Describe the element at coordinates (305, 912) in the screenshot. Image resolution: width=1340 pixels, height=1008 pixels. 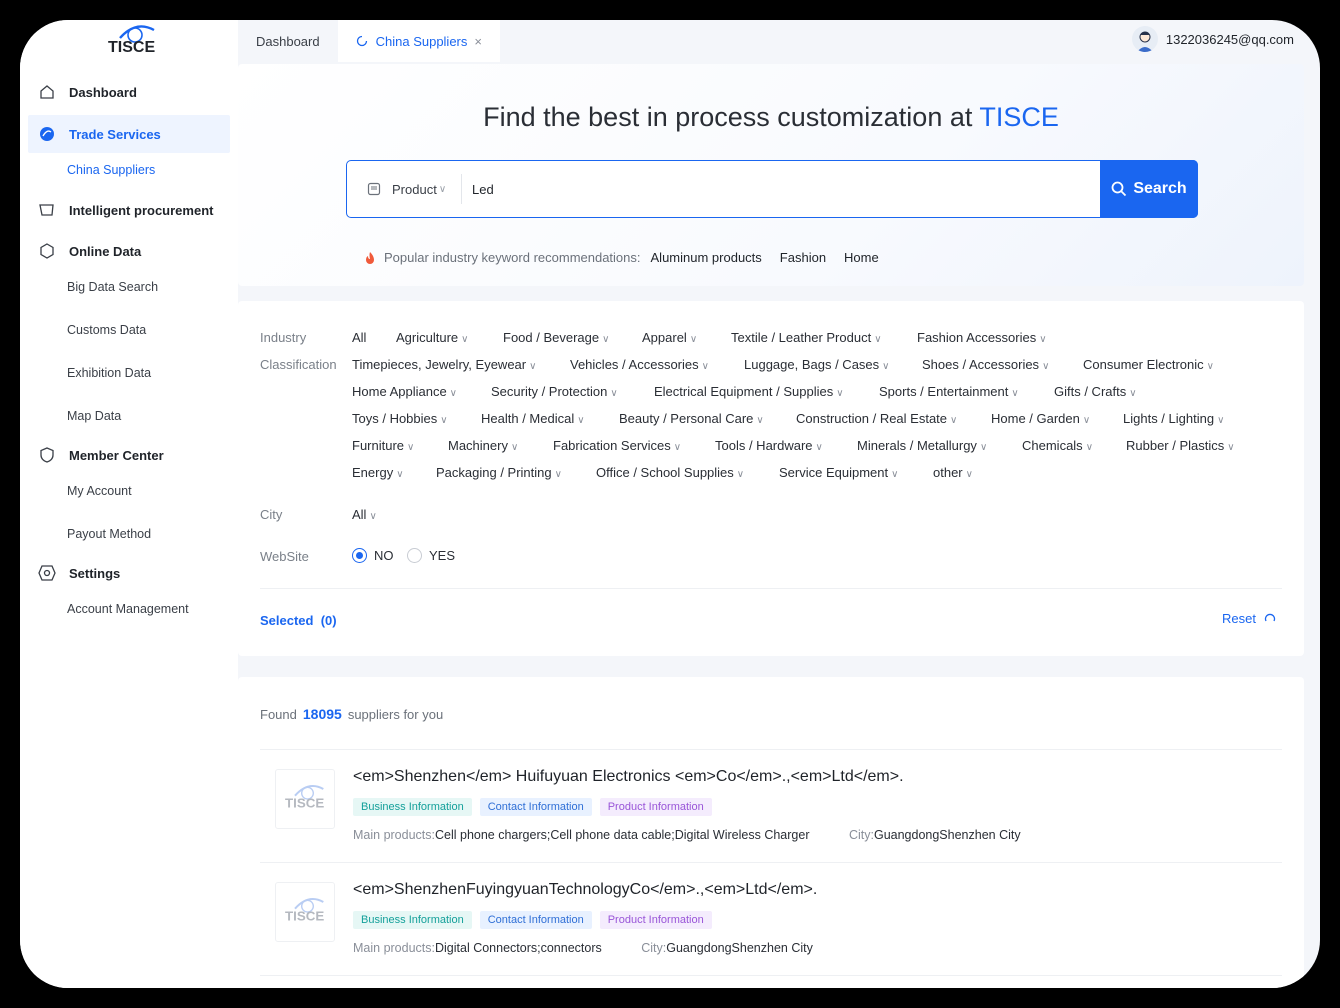
I see `supplier-logo: TISCE` at that location.